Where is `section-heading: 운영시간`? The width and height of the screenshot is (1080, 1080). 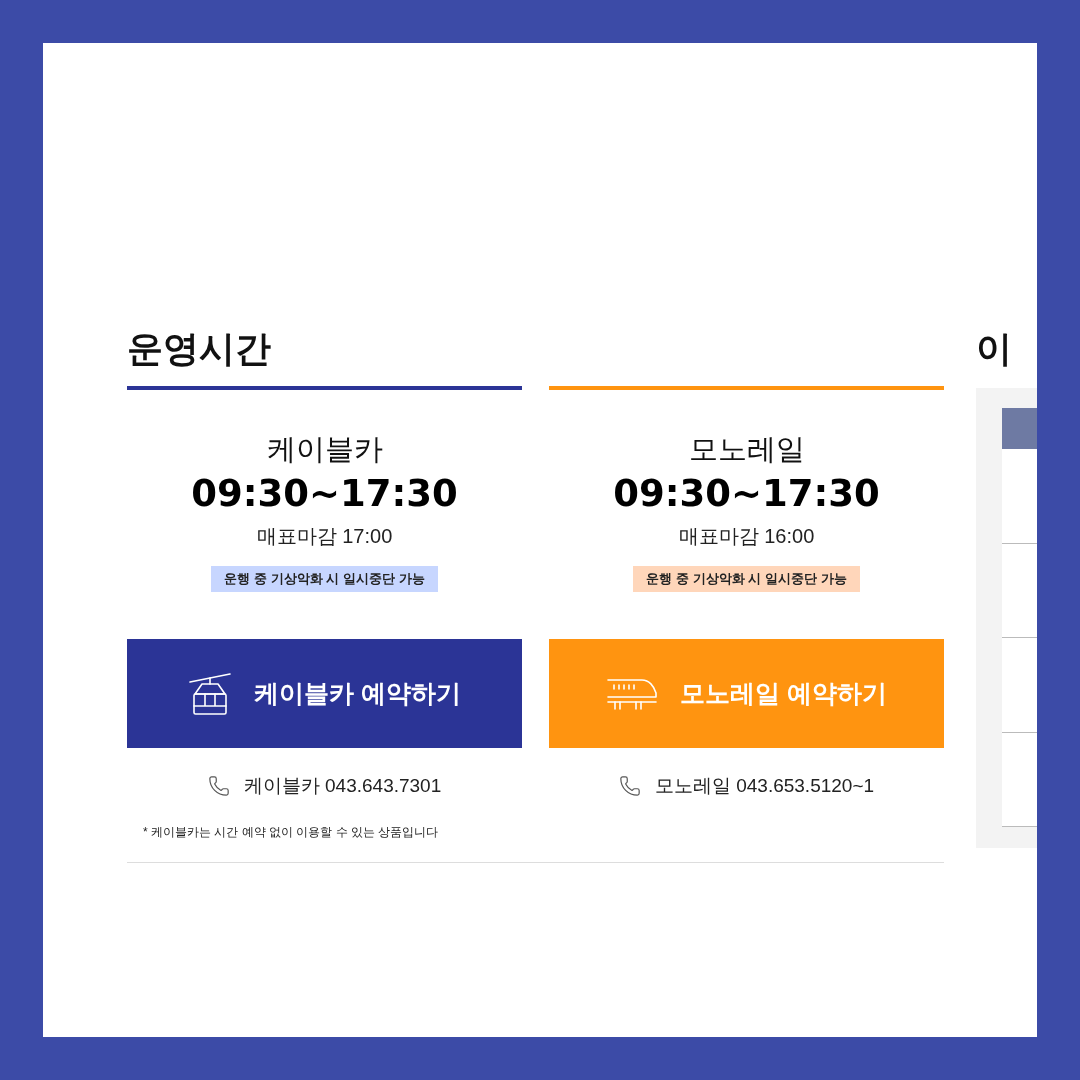 section-heading: 운영시간 is located at coordinates (199, 349).